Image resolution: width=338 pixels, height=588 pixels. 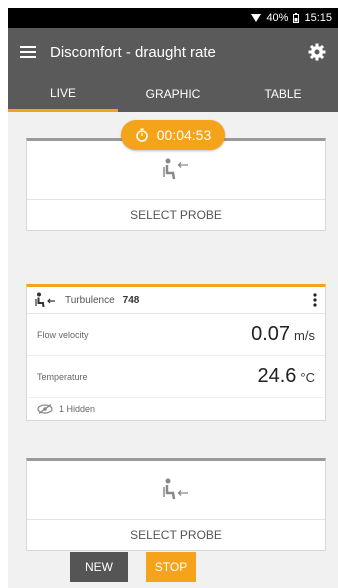 What do you see at coordinates (315, 300) in the screenshot?
I see `more-options-icon` at bounding box center [315, 300].